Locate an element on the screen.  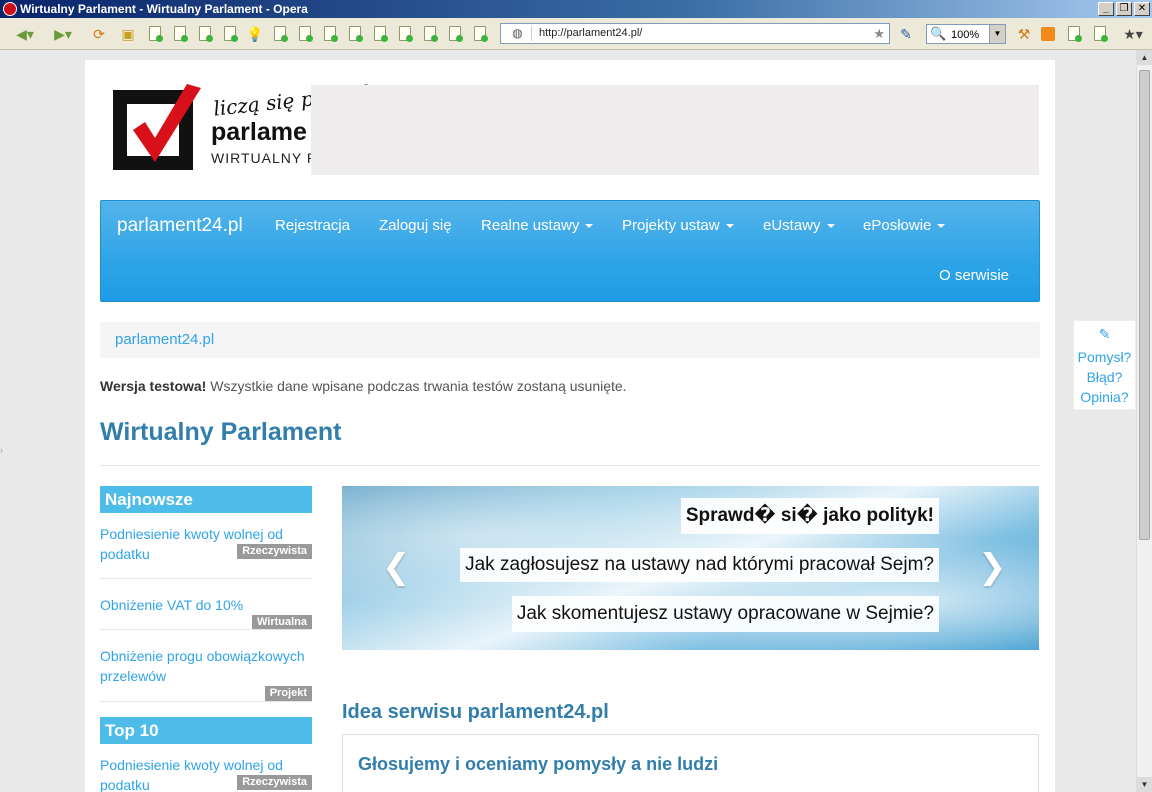
sidebar-toggle-icon: › is located at coordinates (2, 450).